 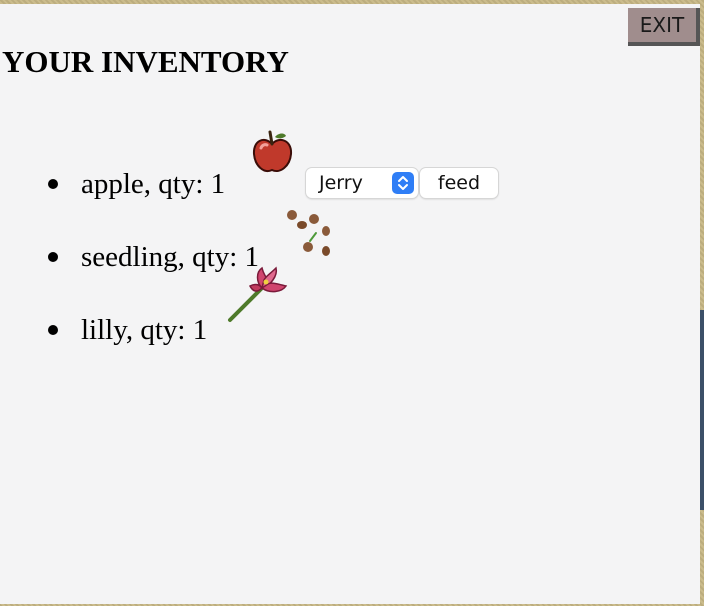 I want to click on seedling-icon, so click(x=308, y=233).